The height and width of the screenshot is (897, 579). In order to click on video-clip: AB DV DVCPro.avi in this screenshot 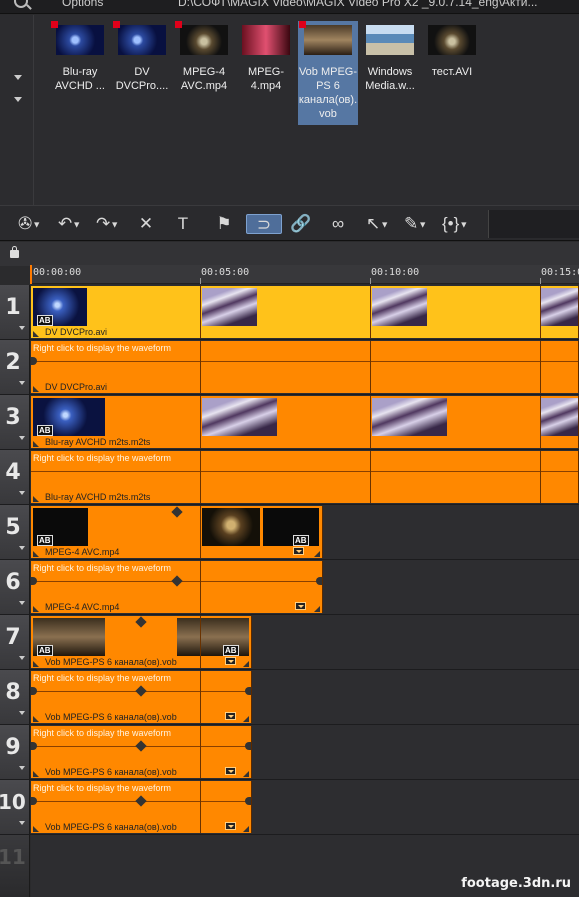, I will do `click(305, 312)`.